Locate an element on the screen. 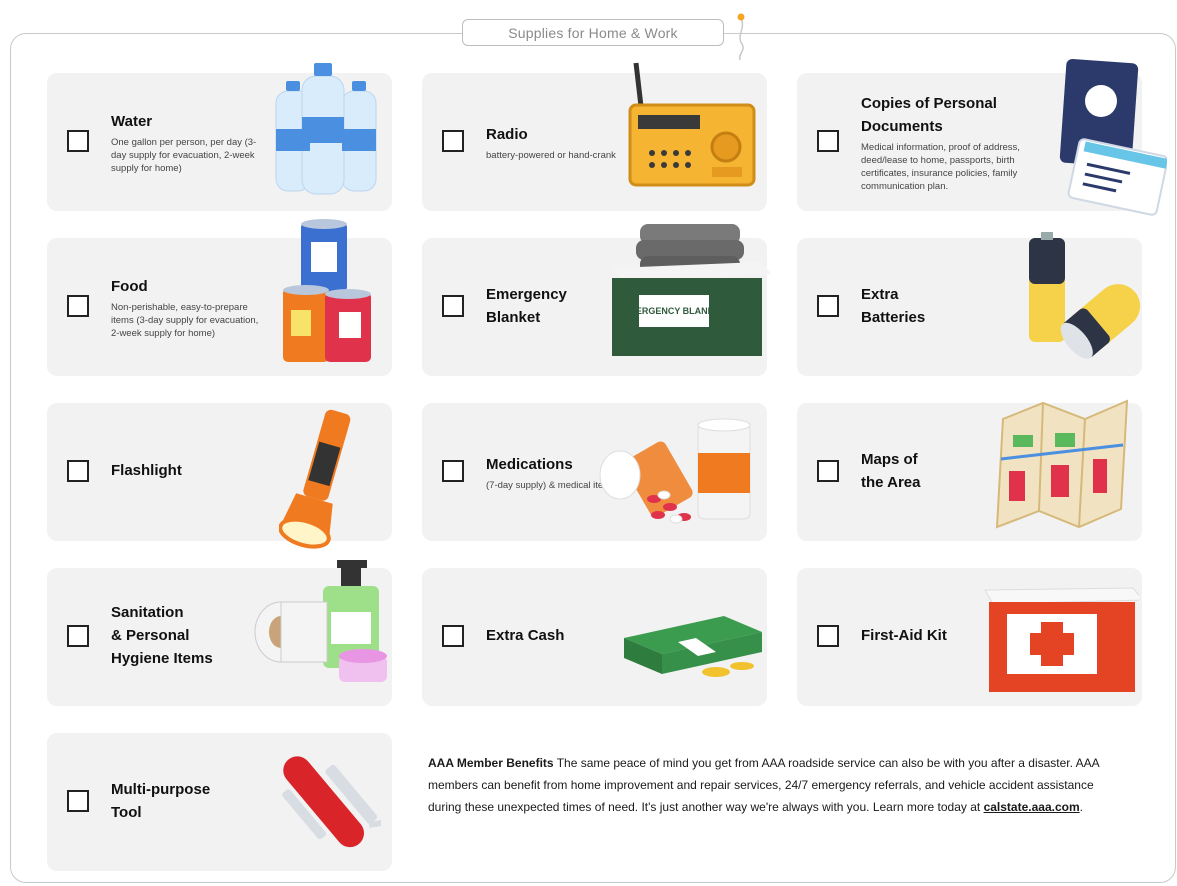 This screenshot has height=886, width=1177. water-bottles-icon is located at coordinates (326, 129).